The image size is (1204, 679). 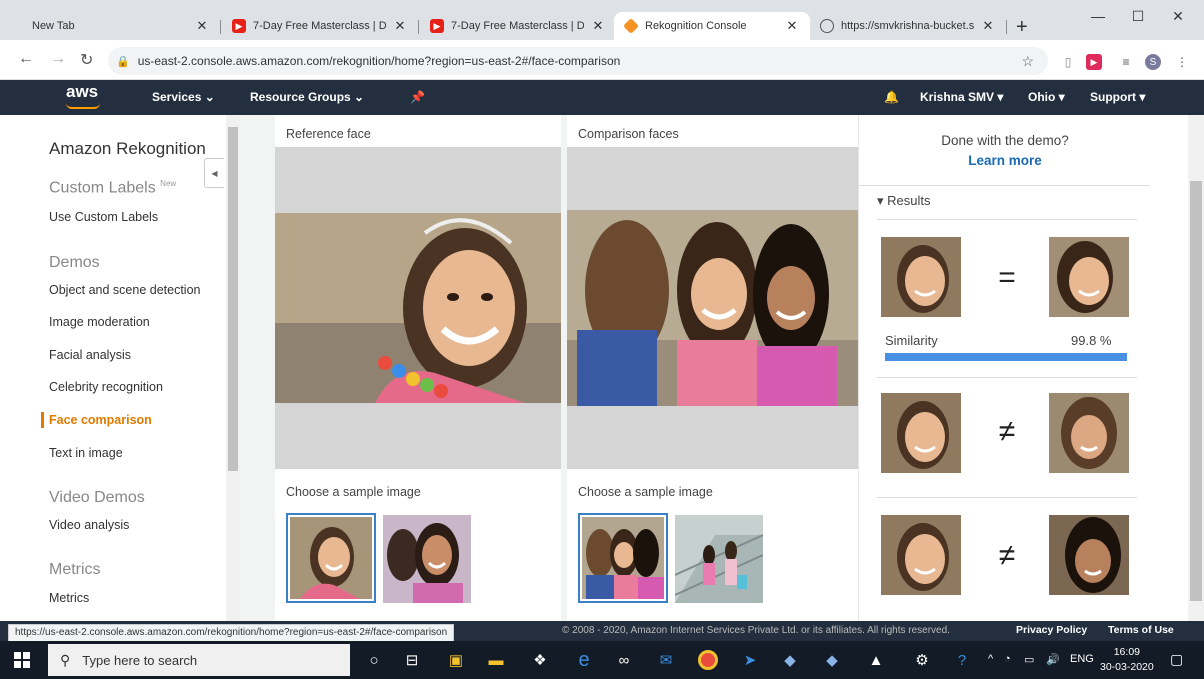 I want to click on reload-icon: ↻, so click(x=86, y=60).